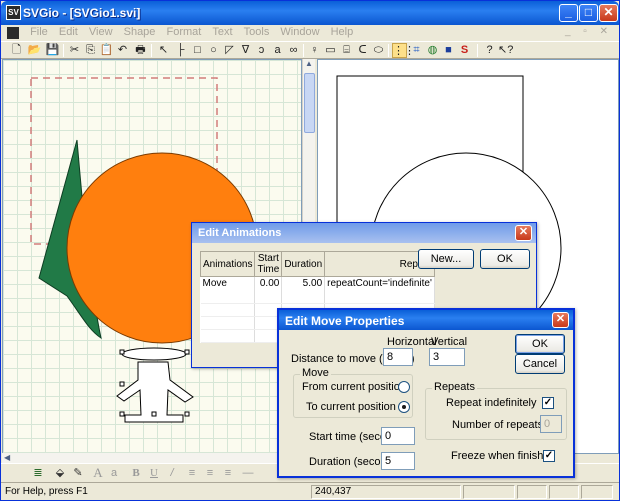  Describe the element at coordinates (398, 436) in the screenshot. I see `start-time-field: 0` at that location.